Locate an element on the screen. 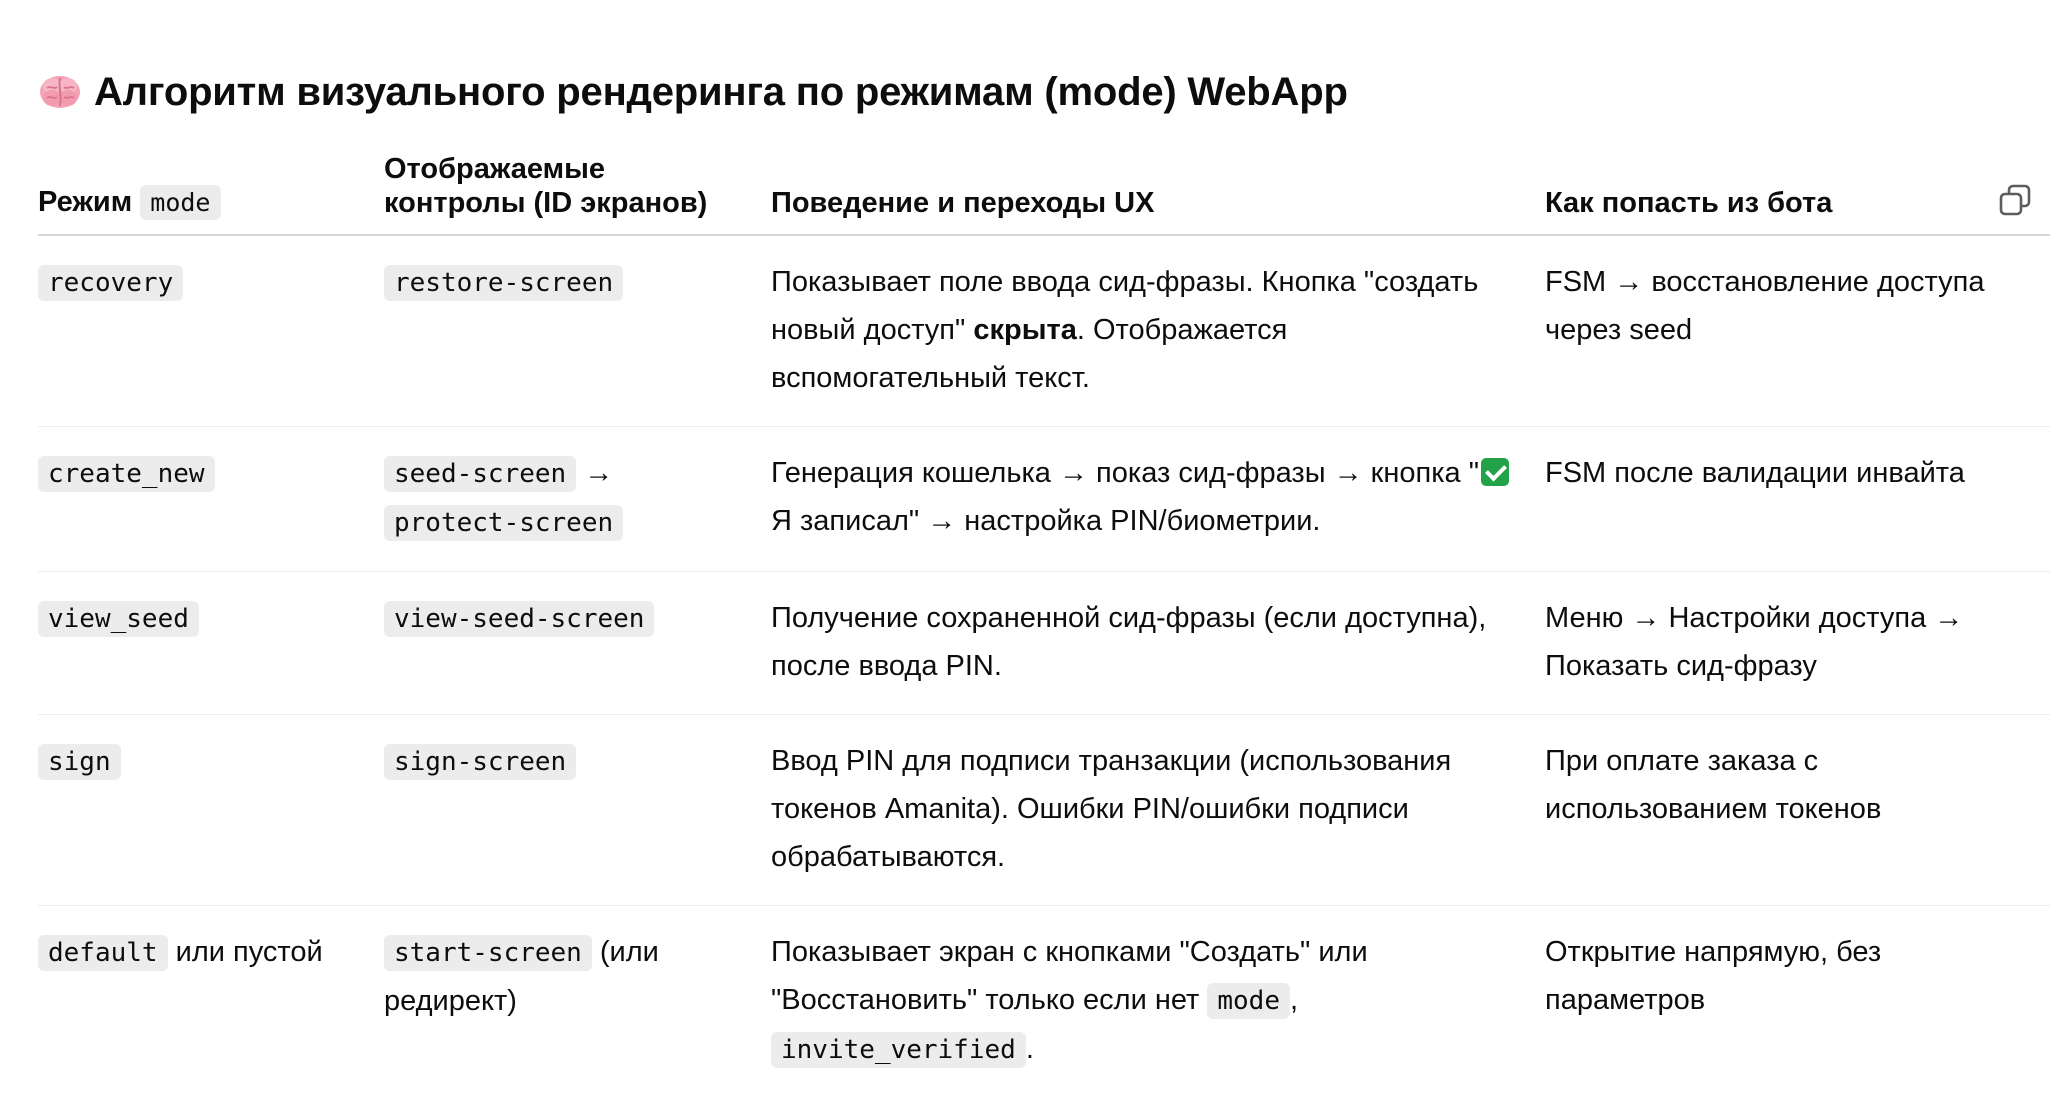 This screenshot has height=1118, width=2050. cell-screen: view-seed-screen is located at coordinates (577, 643).